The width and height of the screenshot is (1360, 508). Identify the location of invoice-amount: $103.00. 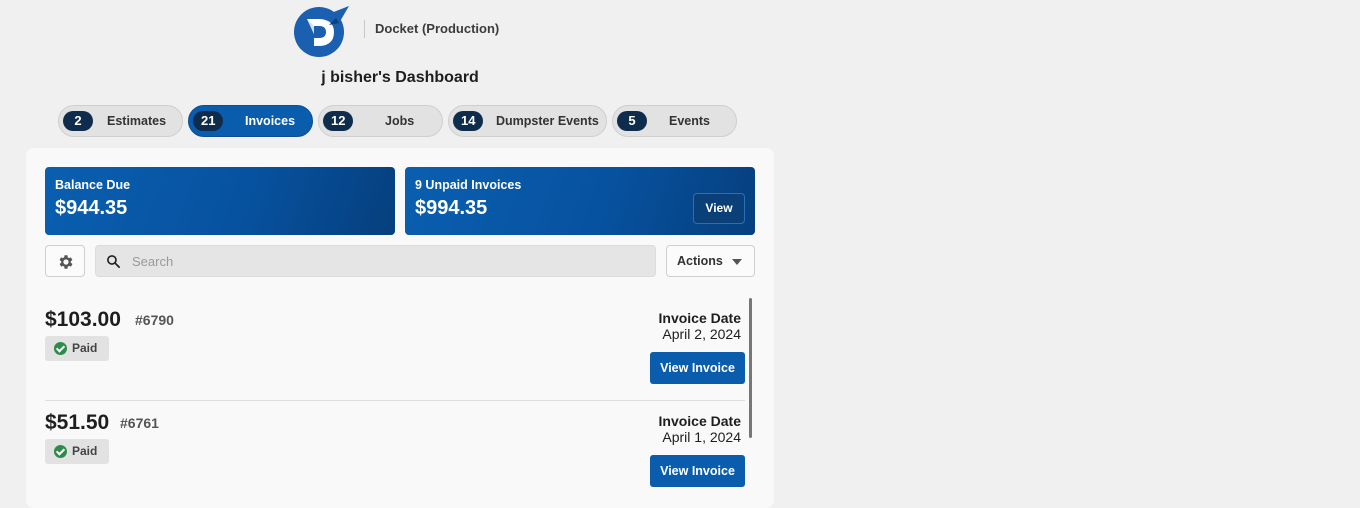
(83, 319).